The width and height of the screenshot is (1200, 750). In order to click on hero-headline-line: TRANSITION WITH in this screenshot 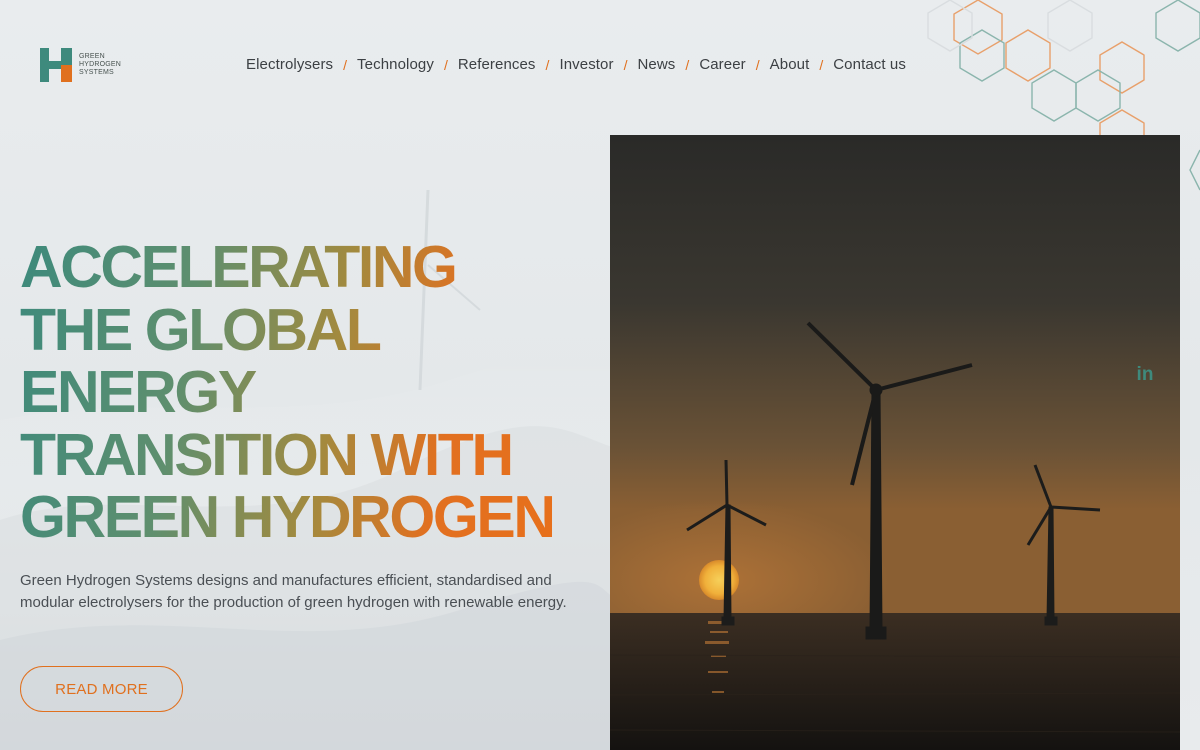, I will do `click(266, 454)`.